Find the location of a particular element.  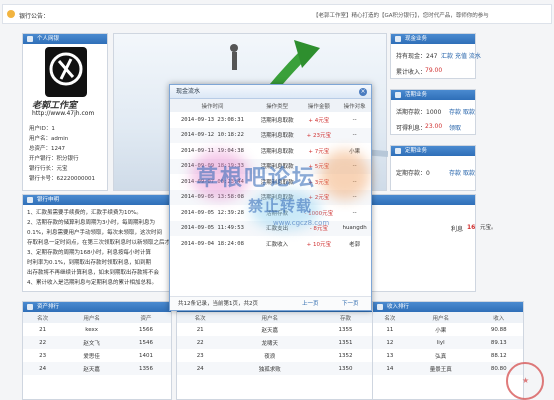

demand-panel: 活期业务 活期存款：1000 存款 取款 可得利息： 23.00 领取 is located at coordinates (433, 112).